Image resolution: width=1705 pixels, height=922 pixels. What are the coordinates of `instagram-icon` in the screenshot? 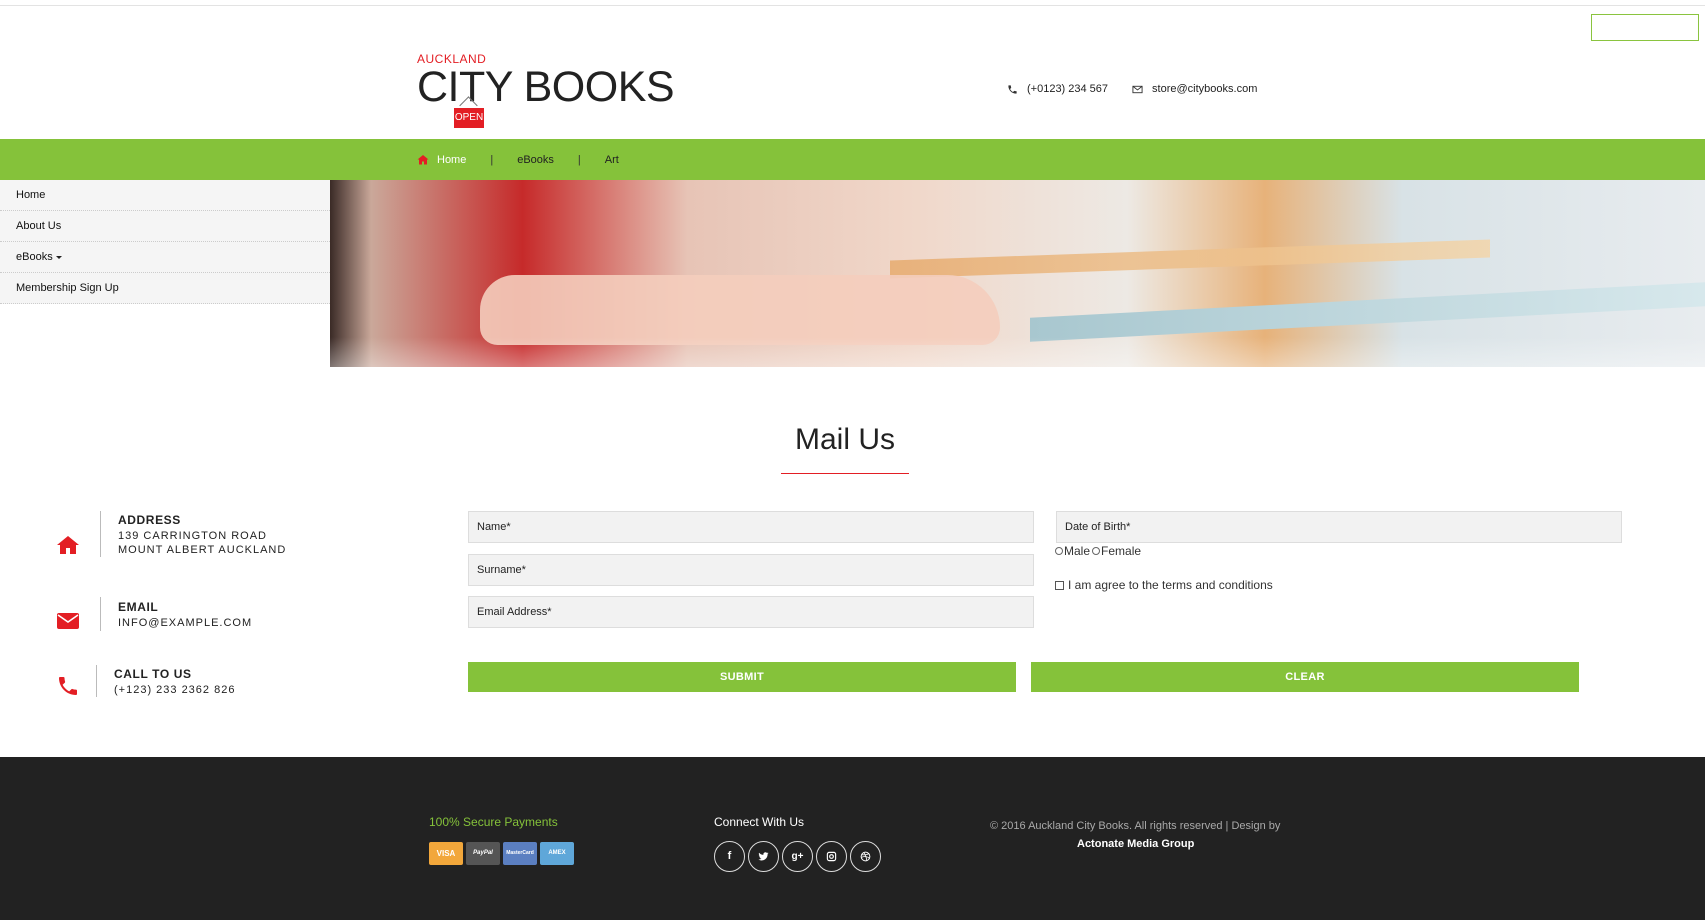 It's located at (831, 856).